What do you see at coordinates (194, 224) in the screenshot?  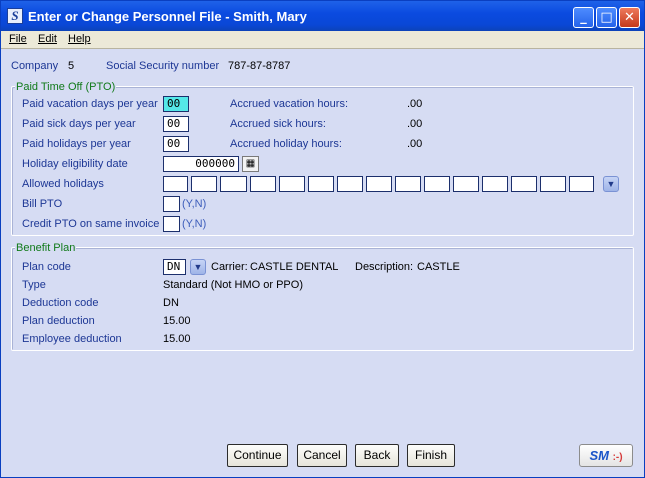 I see `credit-pto-hint: (Y,N)` at bounding box center [194, 224].